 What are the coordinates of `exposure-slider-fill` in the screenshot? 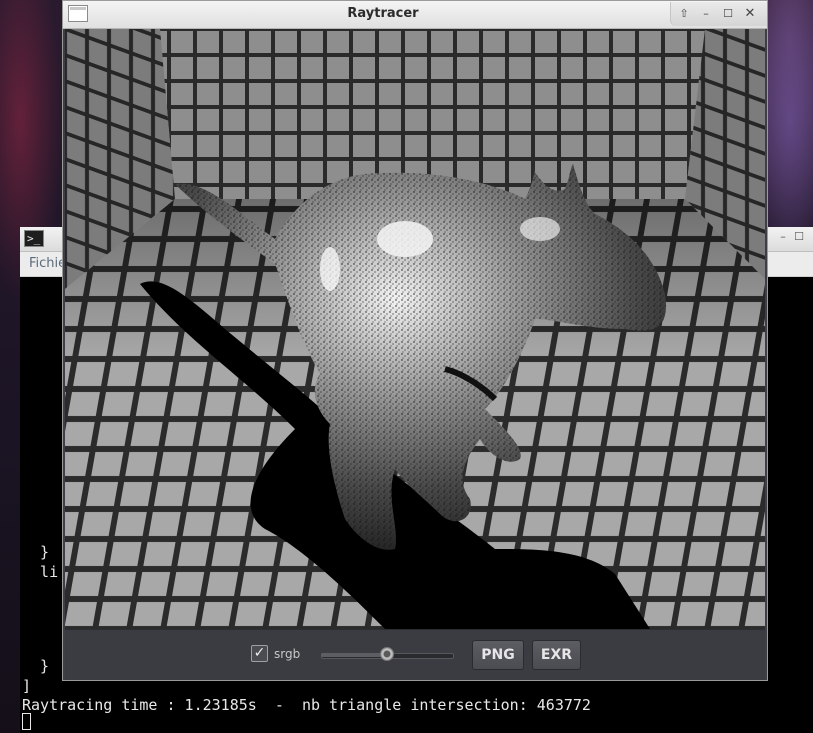 It's located at (354, 655).